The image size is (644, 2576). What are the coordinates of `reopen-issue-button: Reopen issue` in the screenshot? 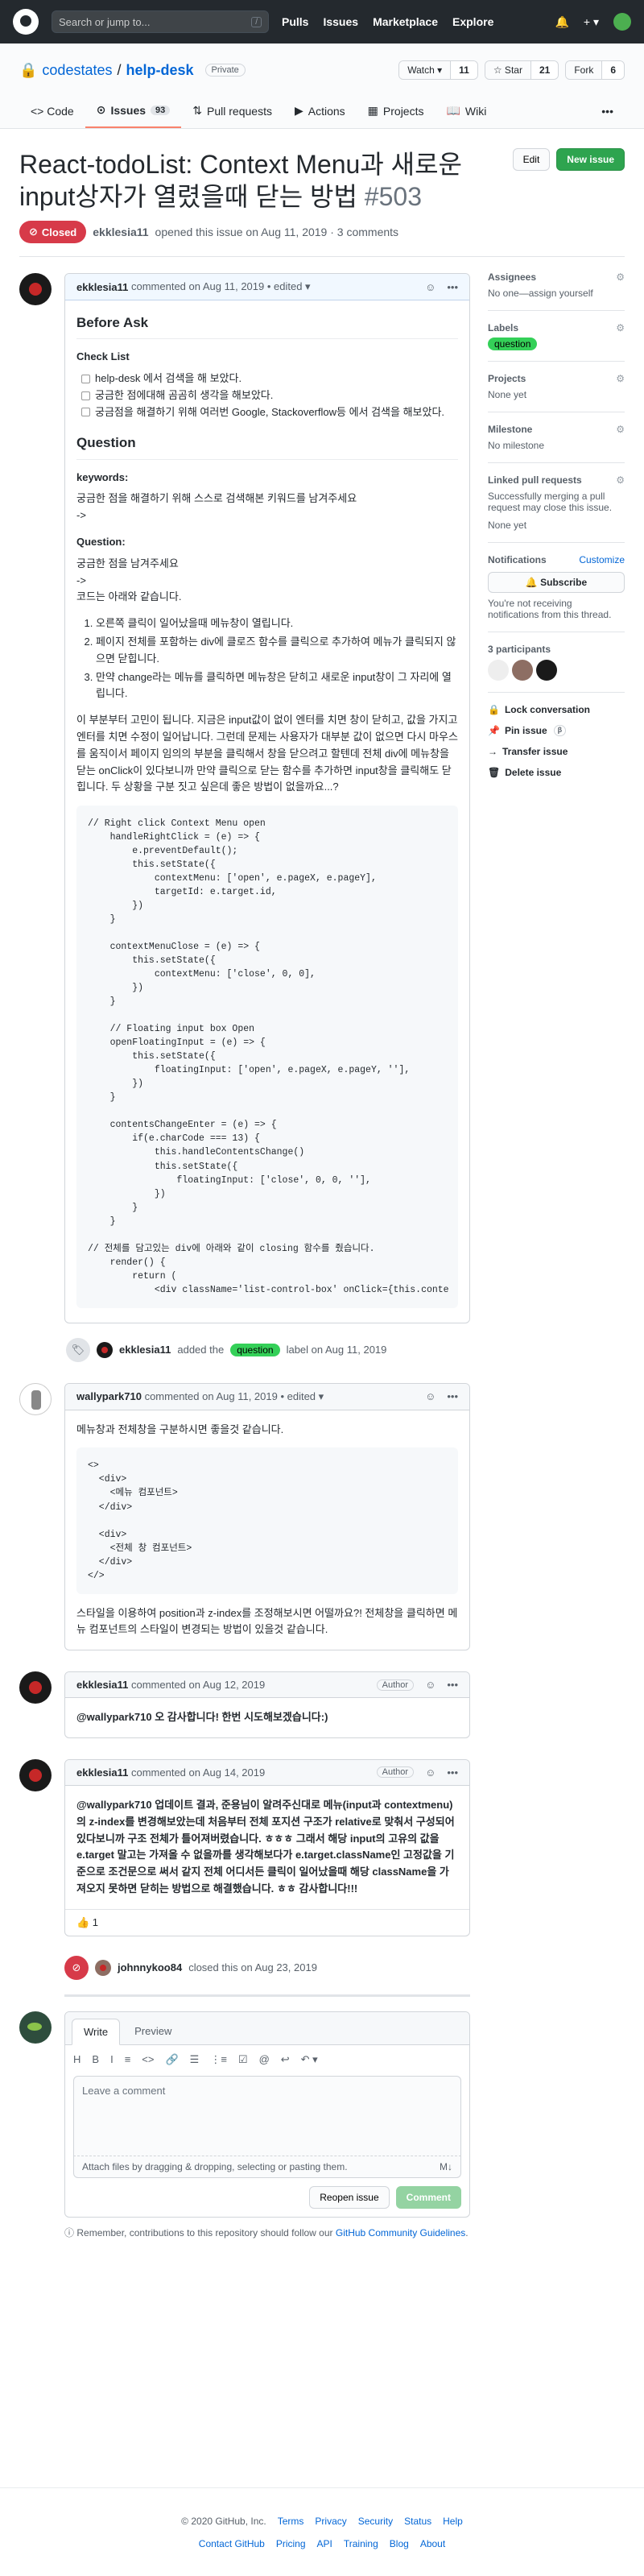 It's located at (349, 2197).